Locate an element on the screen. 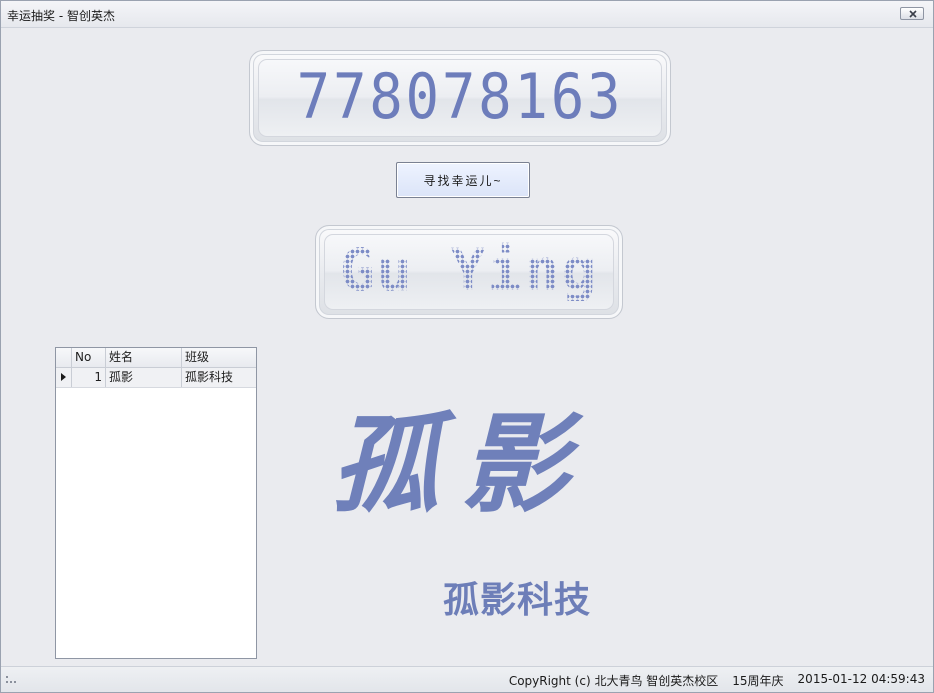 This screenshot has width=934, height=693. title-bar: 幸运抽奖 - 智创英杰 is located at coordinates (467, 14).